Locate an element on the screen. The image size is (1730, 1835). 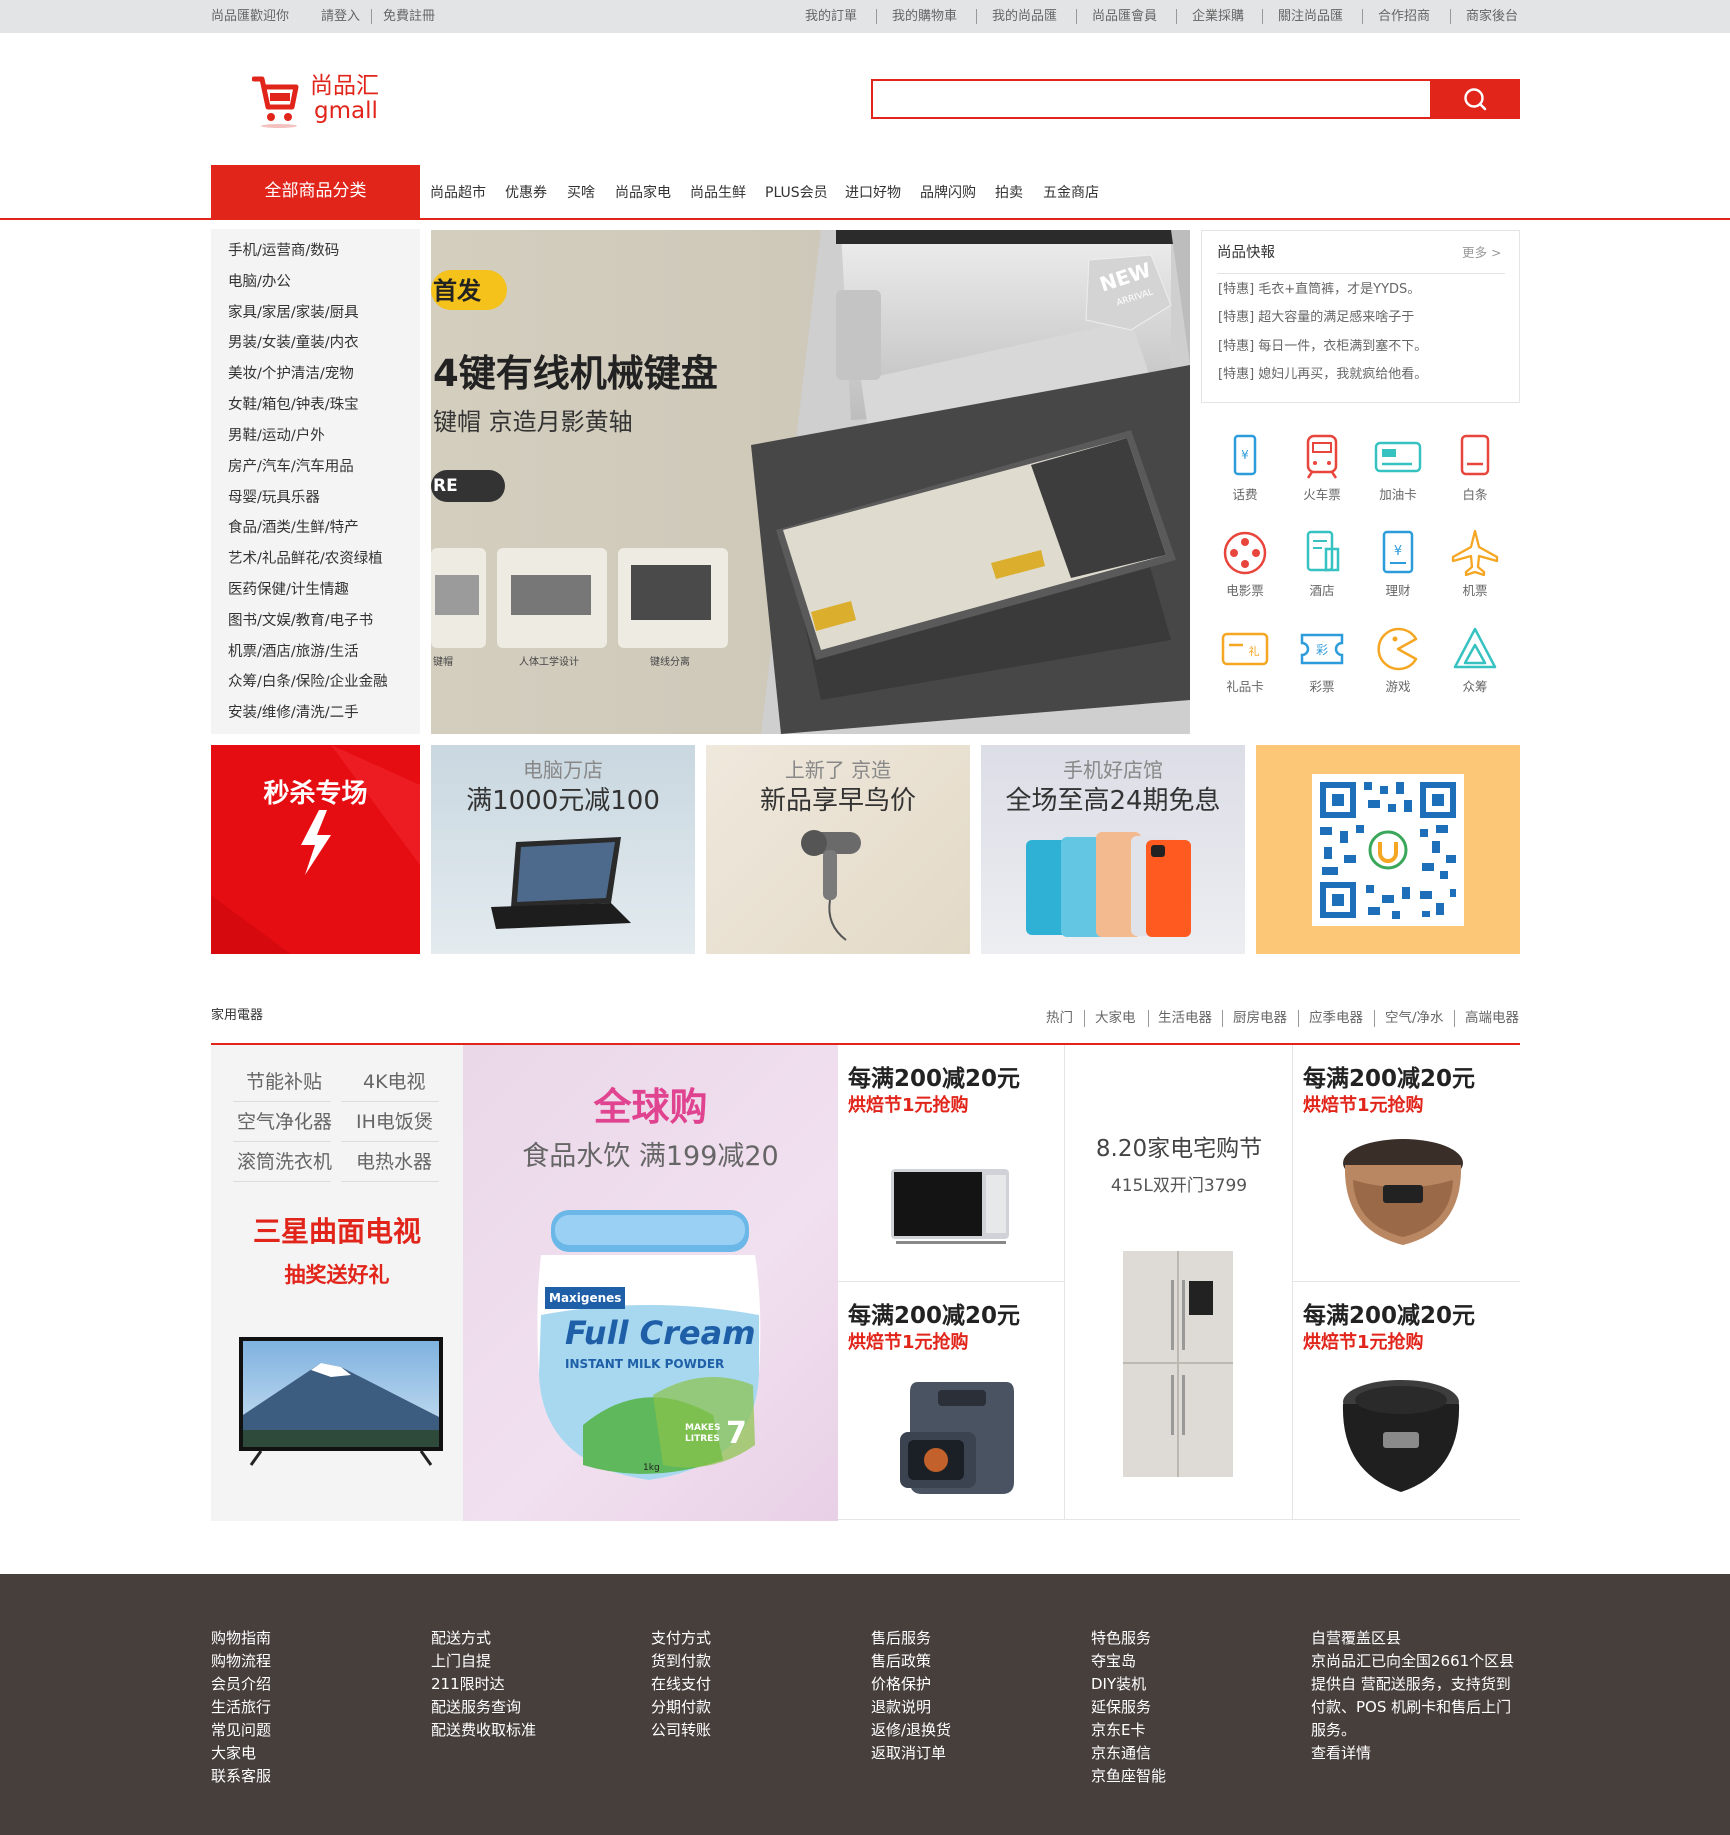
category-item: 美妆/个护清洁/宠物 is located at coordinates (291, 374).